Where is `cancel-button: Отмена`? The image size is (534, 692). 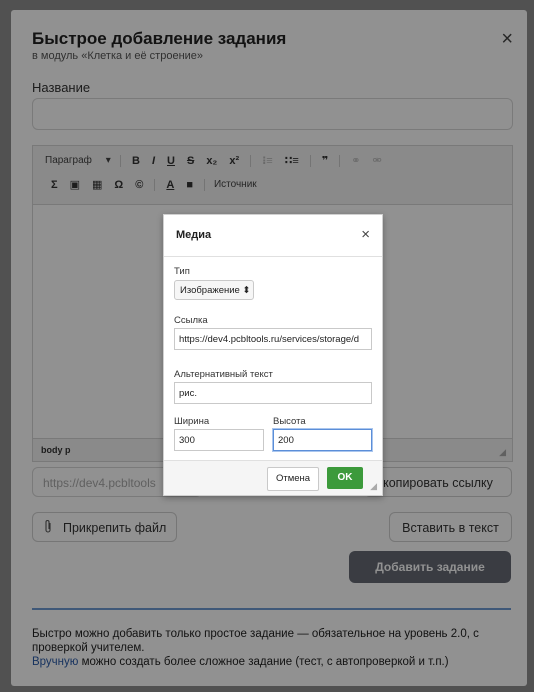 cancel-button: Отмена is located at coordinates (293, 479).